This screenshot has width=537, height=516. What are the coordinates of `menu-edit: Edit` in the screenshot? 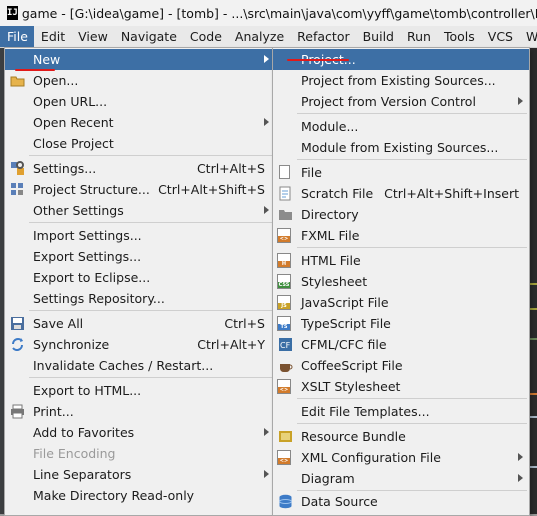 It's located at (52, 36).